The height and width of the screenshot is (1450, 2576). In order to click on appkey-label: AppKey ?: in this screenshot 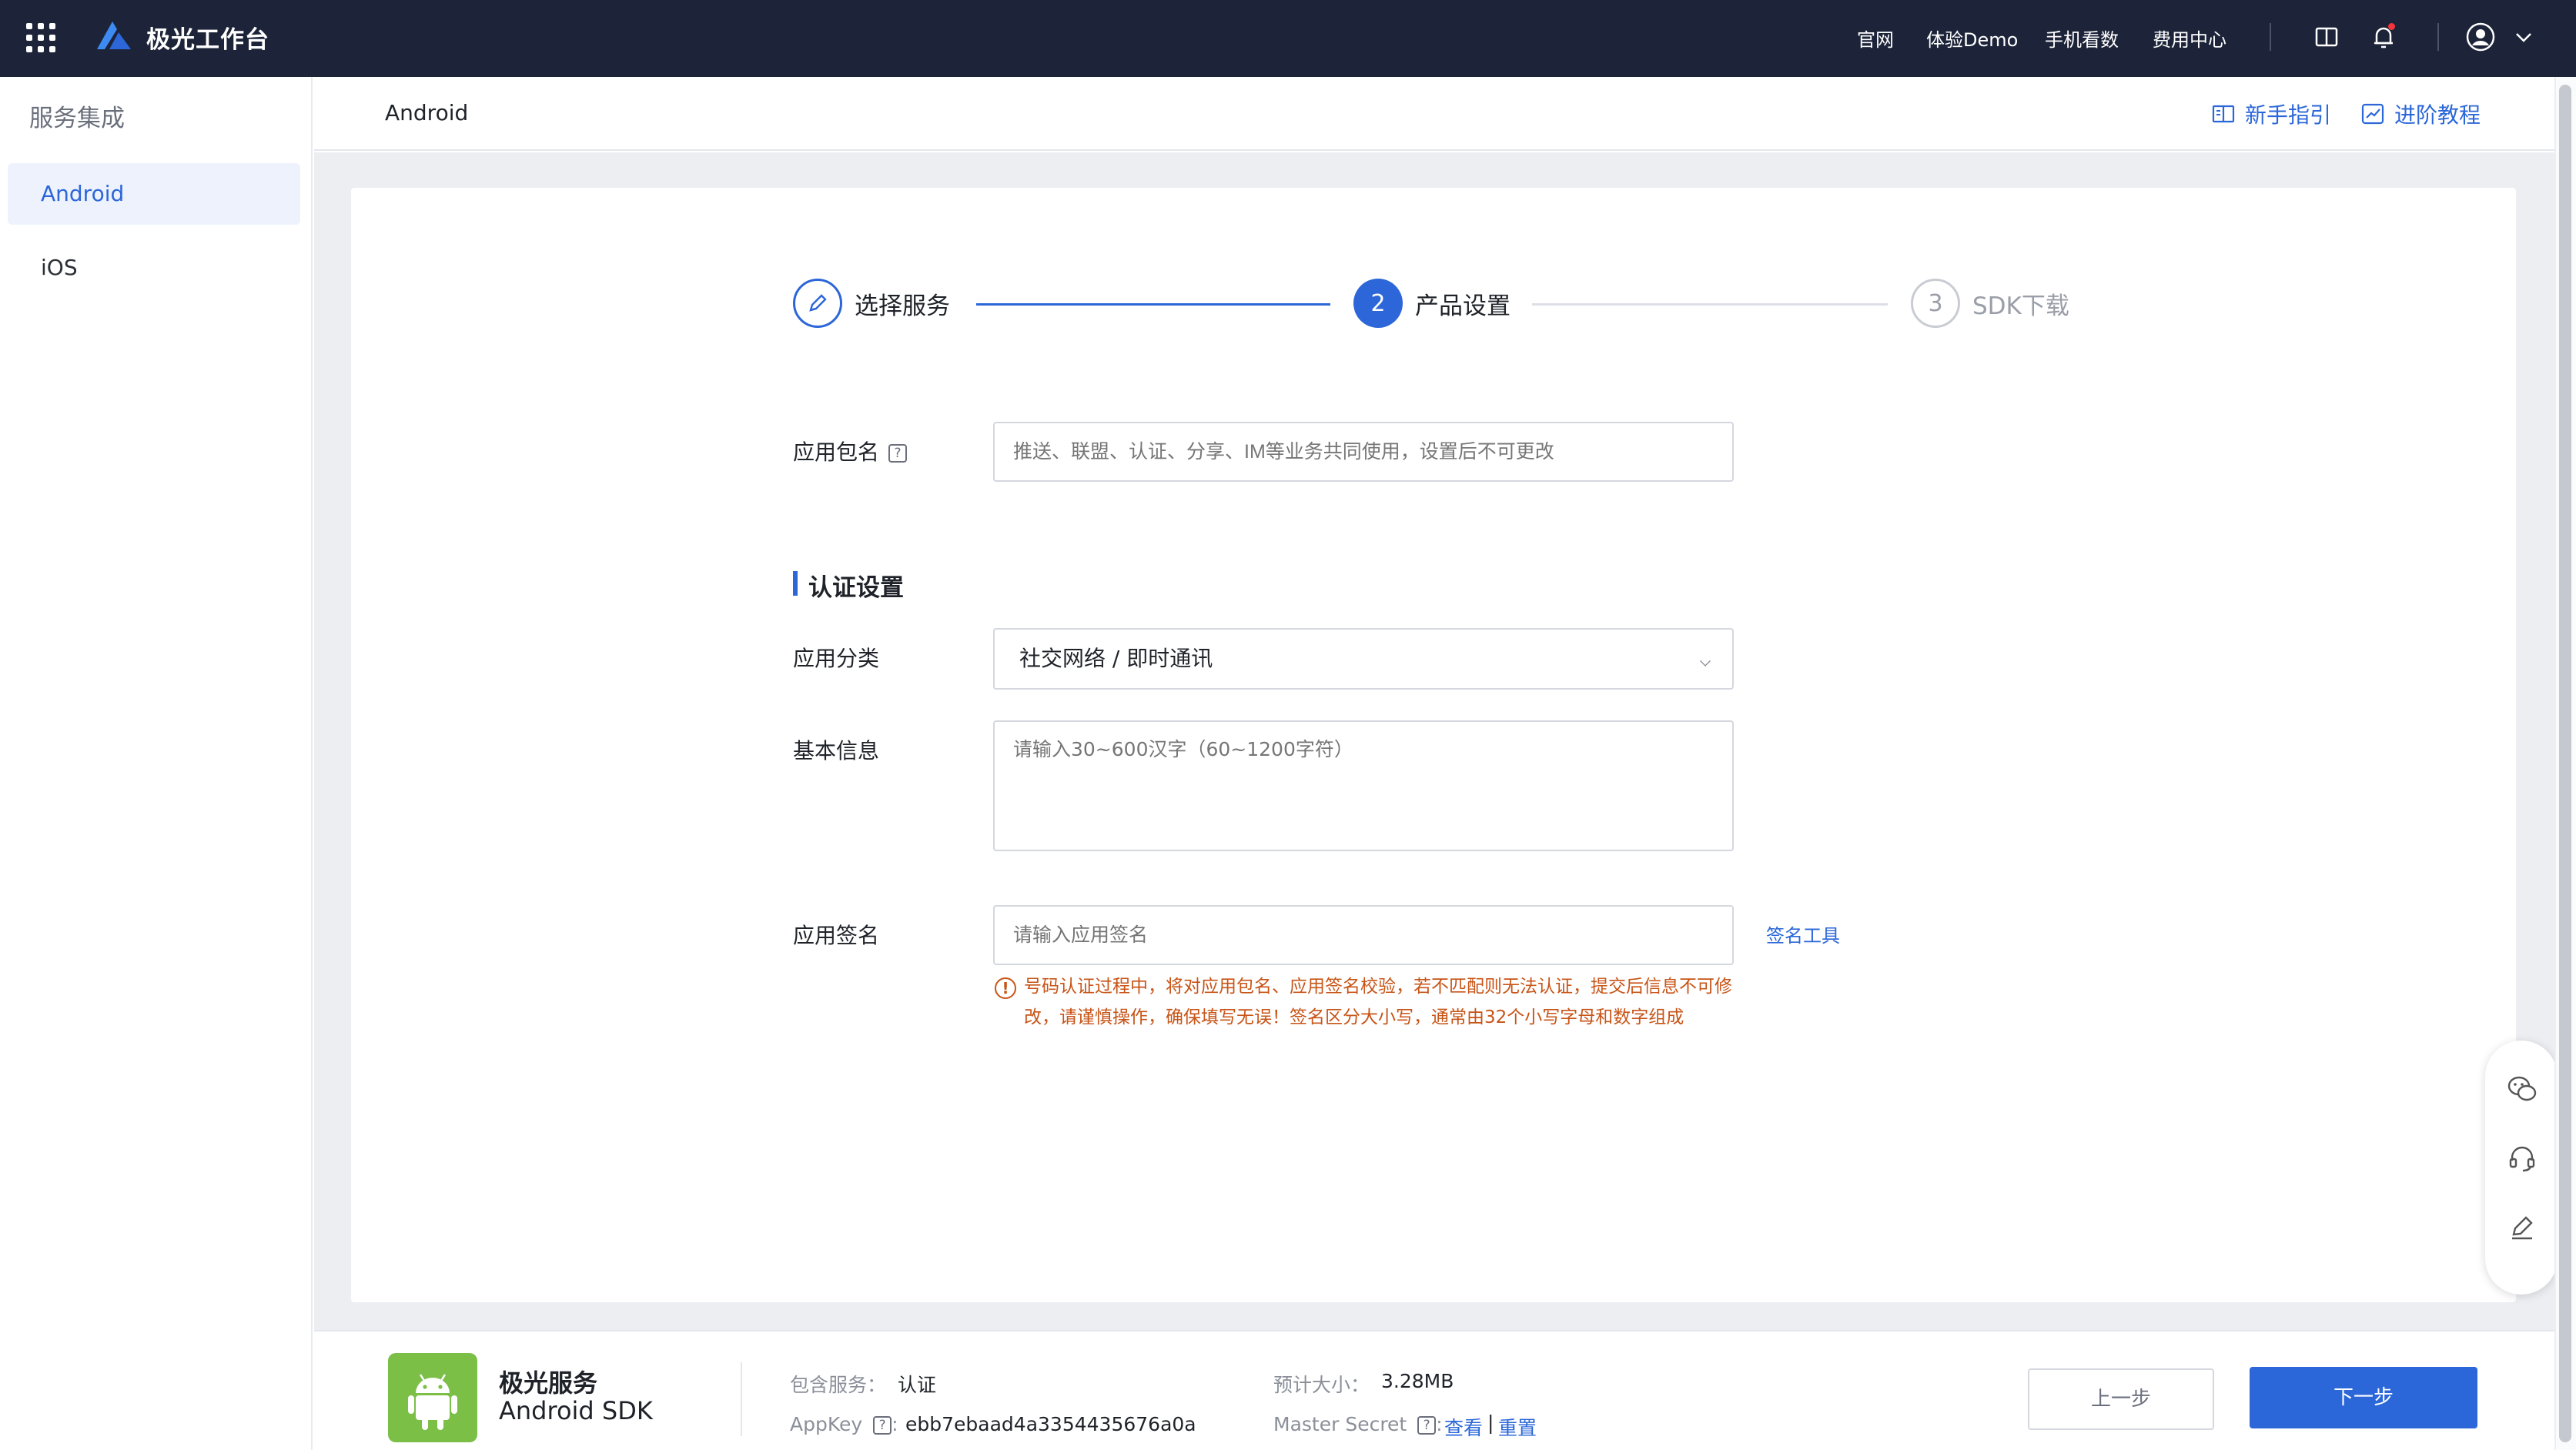, I will do `click(844, 1424)`.